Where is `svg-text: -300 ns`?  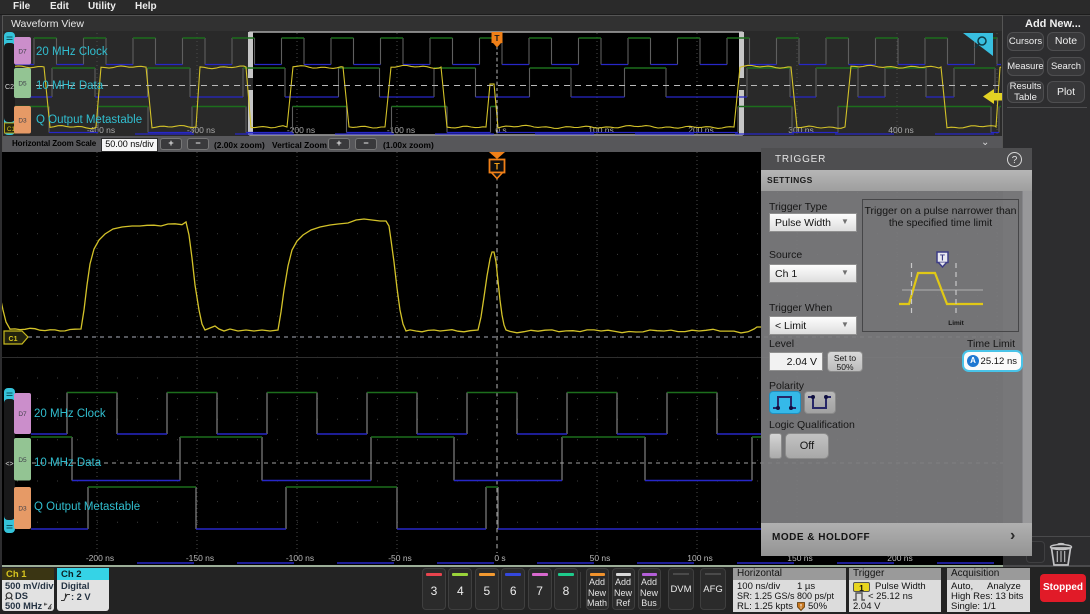
svg-text: -300 ns is located at coordinates (201, 130).